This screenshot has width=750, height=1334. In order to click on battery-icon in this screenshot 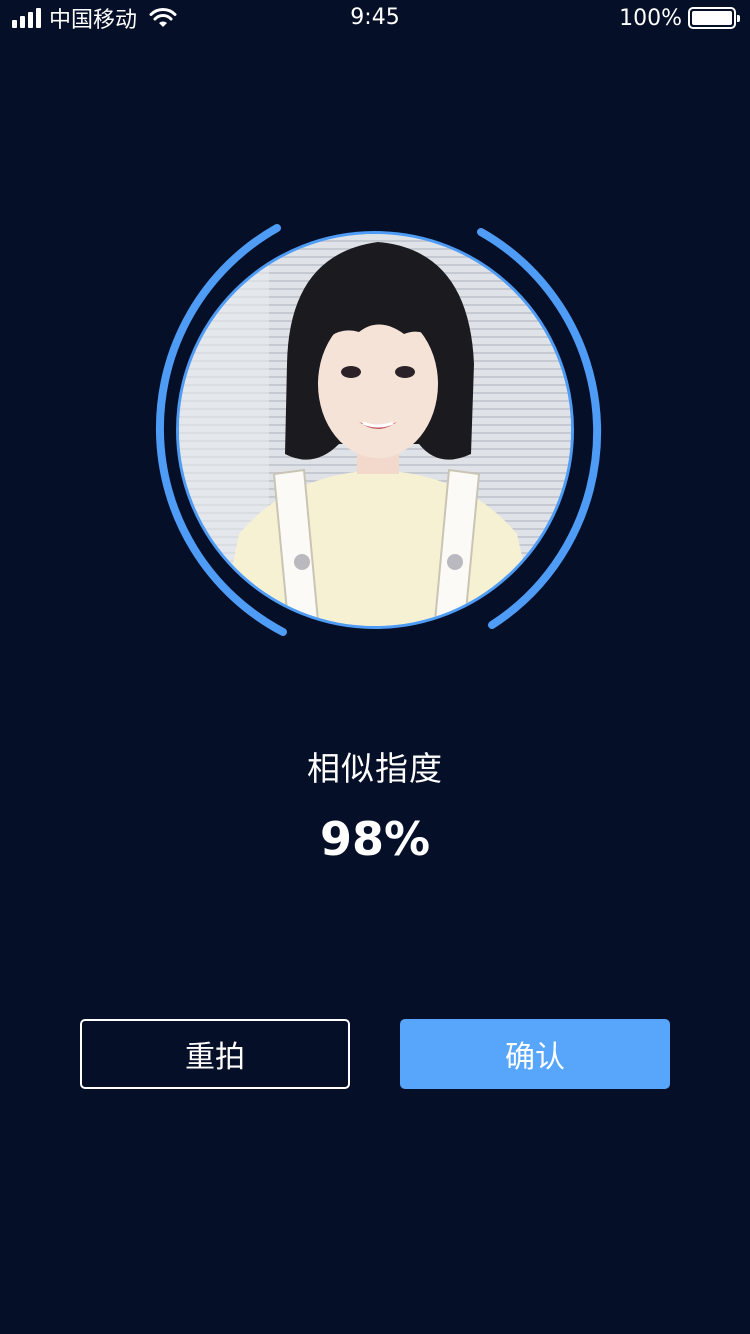, I will do `click(714, 18)`.